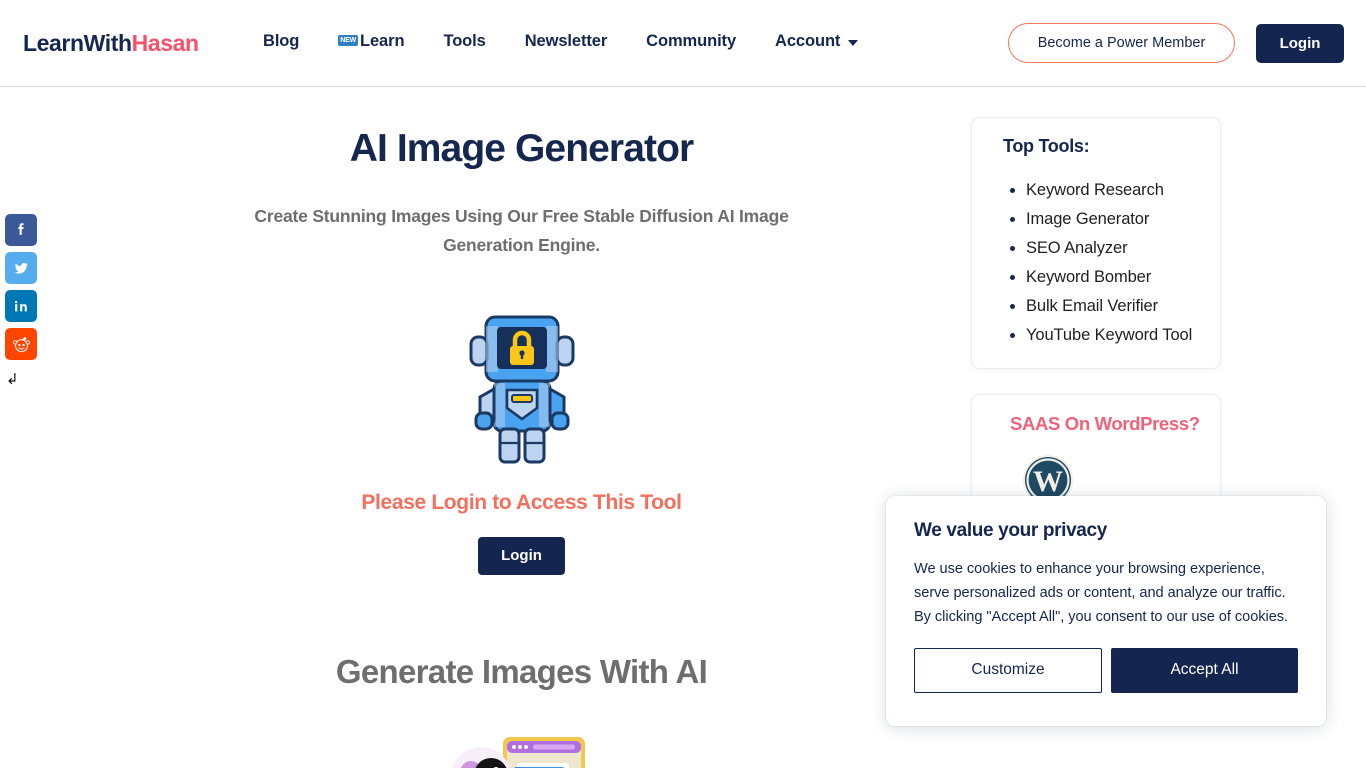 The height and width of the screenshot is (768, 1366). What do you see at coordinates (1113, 190) in the screenshot?
I see `list-item: Keyword Research` at bounding box center [1113, 190].